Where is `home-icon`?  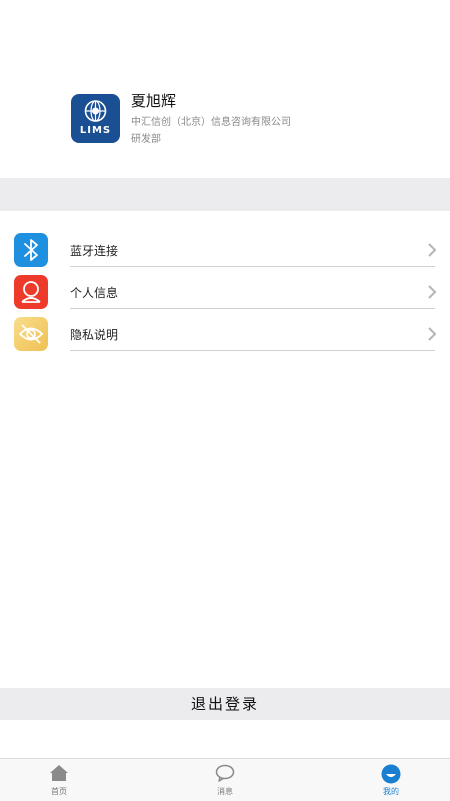
home-icon is located at coordinates (59, 773).